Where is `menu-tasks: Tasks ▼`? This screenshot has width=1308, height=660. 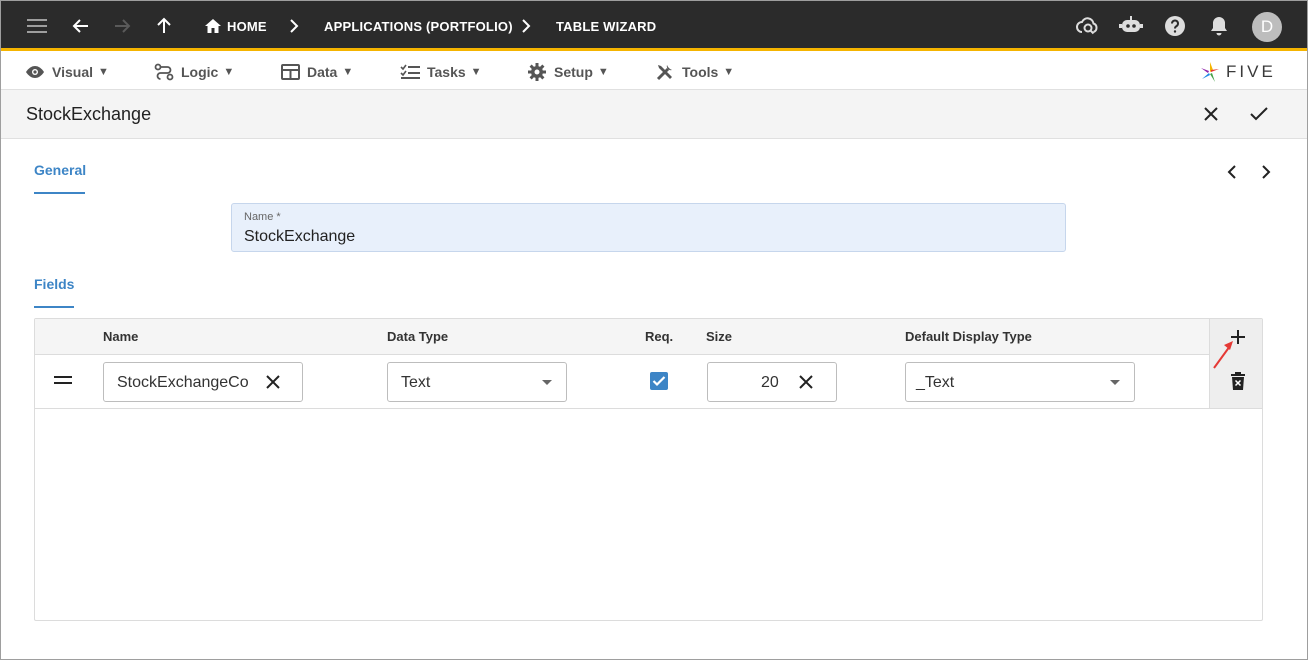
menu-tasks: Tasks ▼ is located at coordinates (441, 72).